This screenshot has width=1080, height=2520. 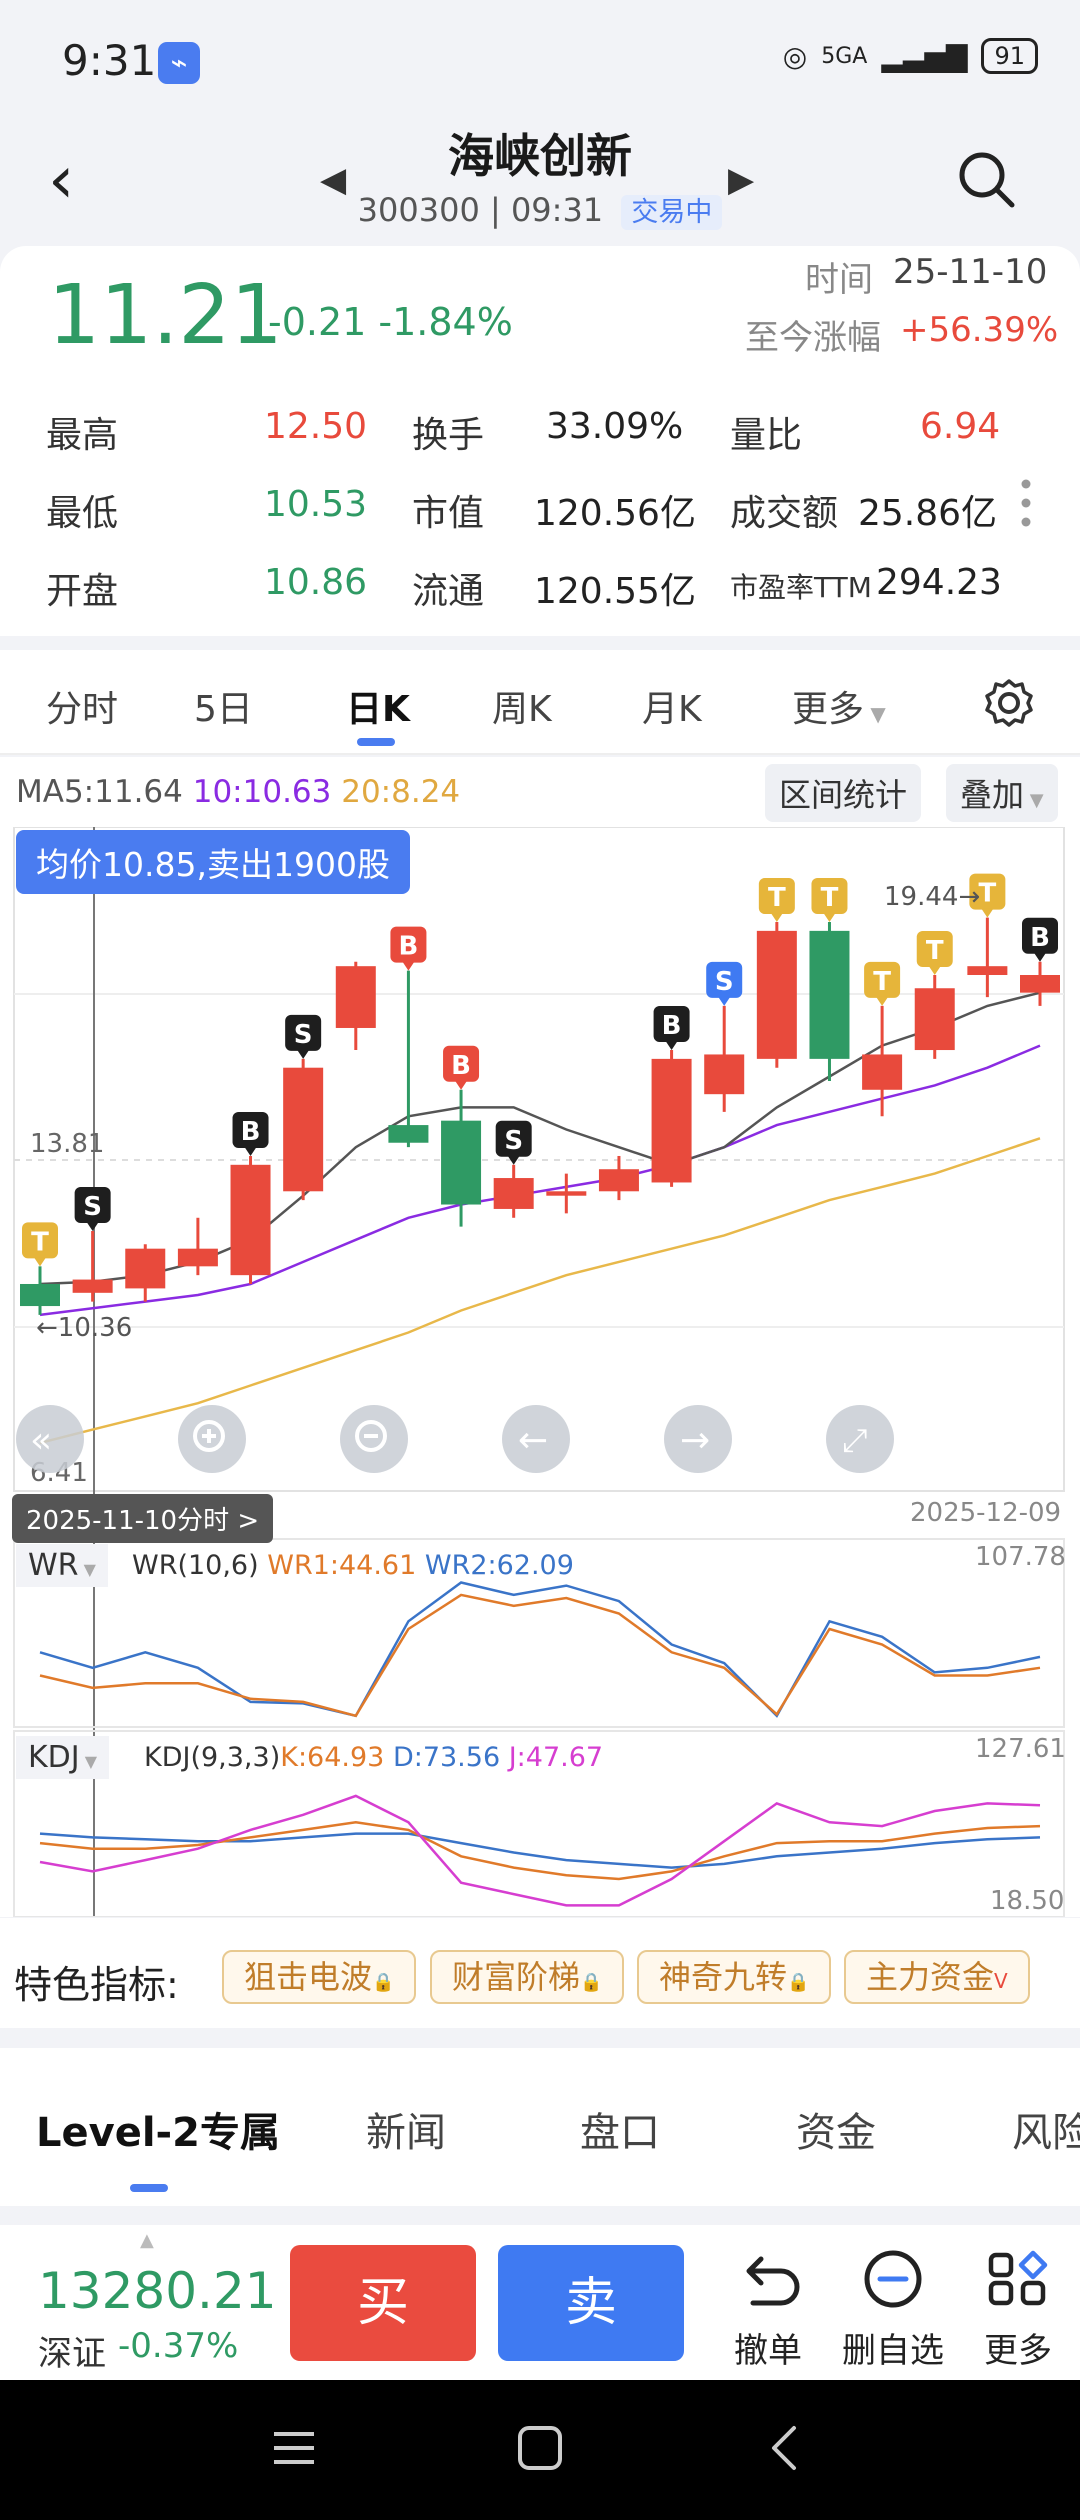 What do you see at coordinates (158, 2129) in the screenshot?
I see `tab-level2: Level-2专属` at bounding box center [158, 2129].